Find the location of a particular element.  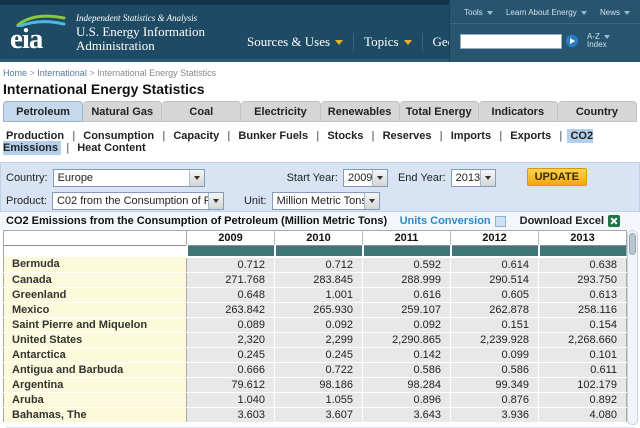

vertical-scrollbar is located at coordinates (632, 327).